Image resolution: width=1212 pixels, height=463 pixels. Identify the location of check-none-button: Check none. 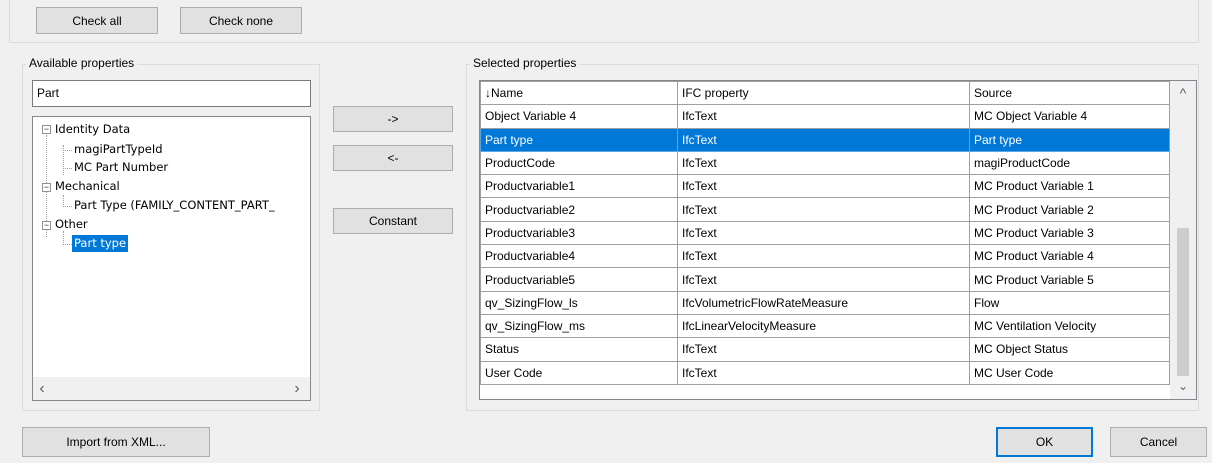
(241, 20).